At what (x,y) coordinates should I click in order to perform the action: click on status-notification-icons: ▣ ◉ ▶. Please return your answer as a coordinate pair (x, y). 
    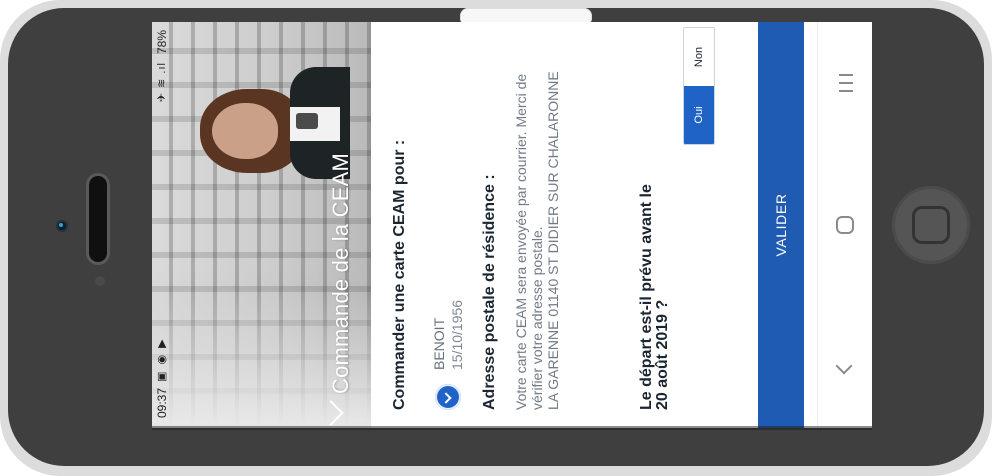
    Looking at the image, I should click on (162, 359).